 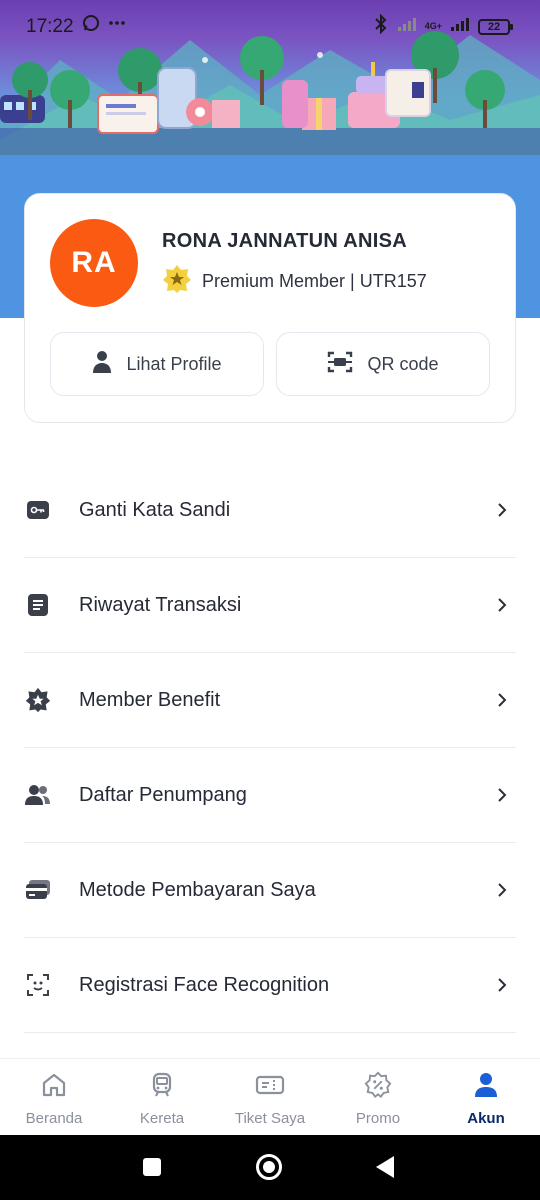 I want to click on bluetooth-icon, so click(x=381, y=26).